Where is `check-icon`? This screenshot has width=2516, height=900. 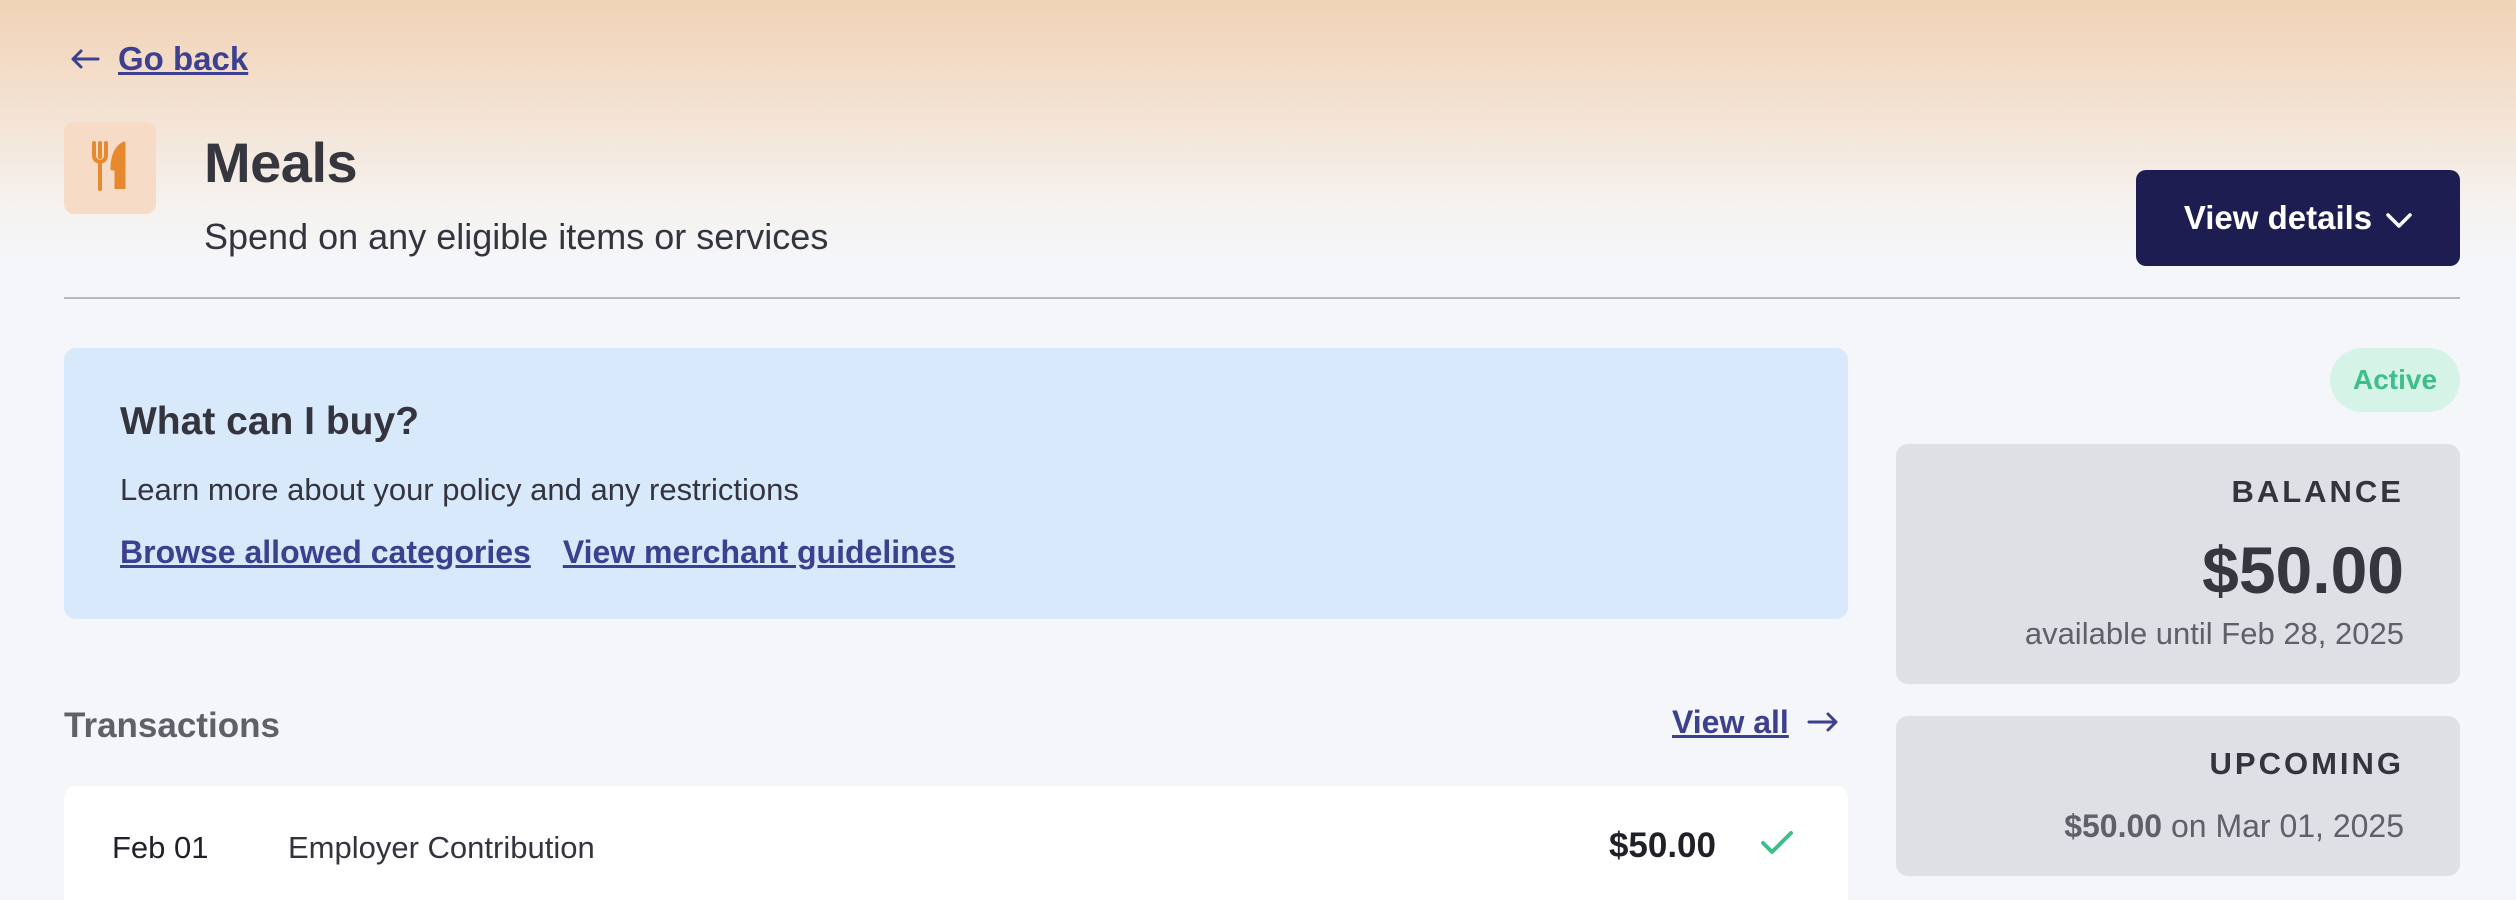 check-icon is located at coordinates (1777, 845).